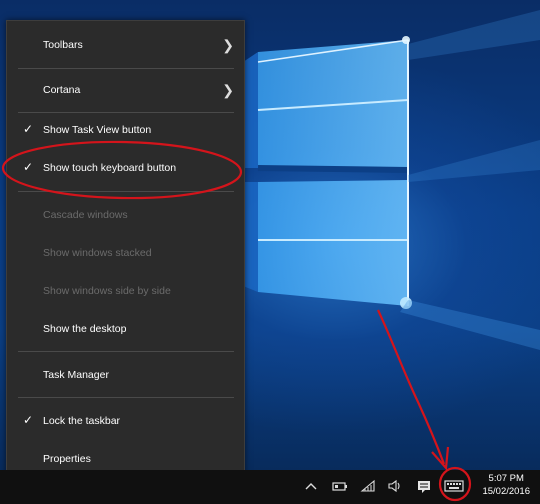  I want to click on menu-item-cascade-windows: Cascade windows, so click(125, 216).